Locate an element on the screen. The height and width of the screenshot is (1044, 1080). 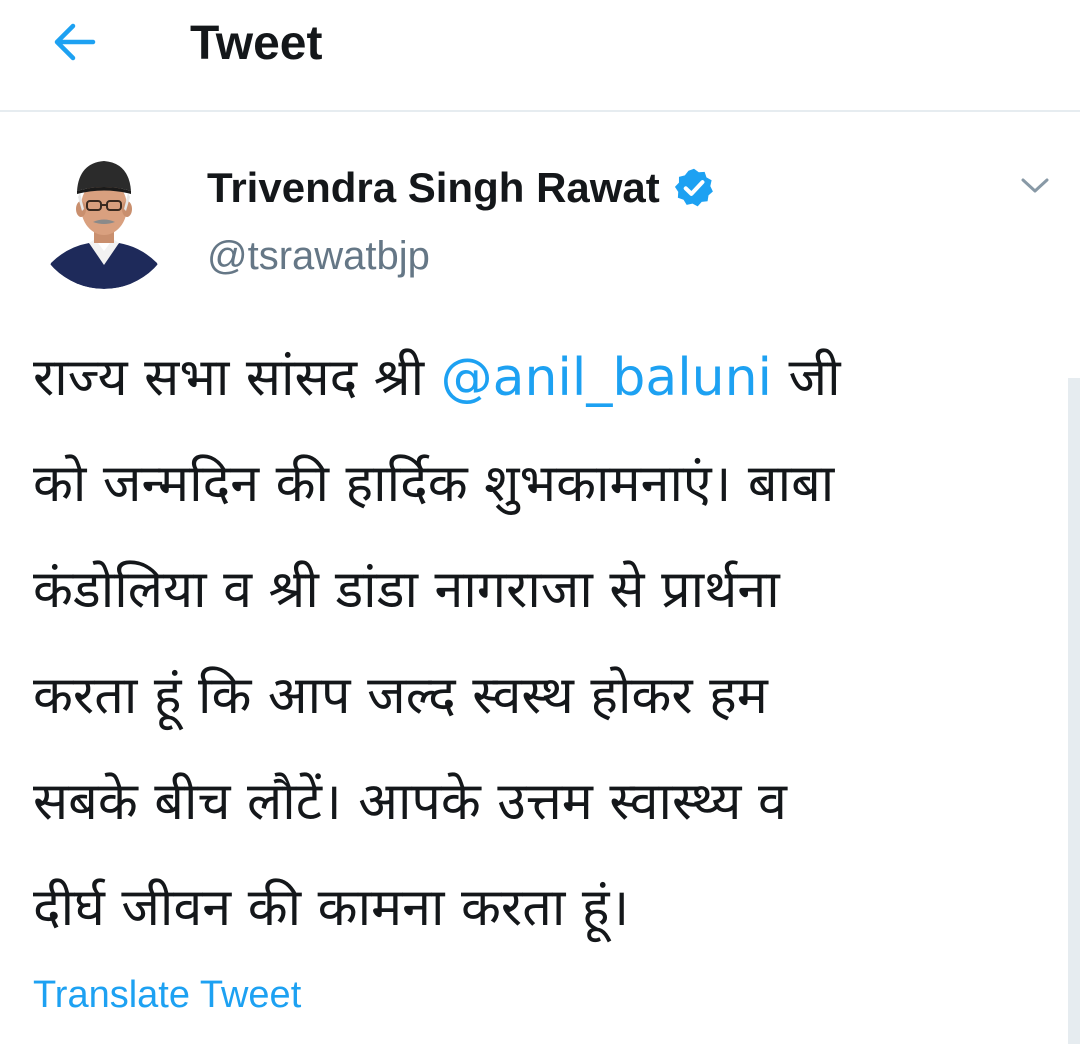
tweet-line: राज्य सभा सांसद श्री @anil_baluni जी is located at coordinates (437, 378).